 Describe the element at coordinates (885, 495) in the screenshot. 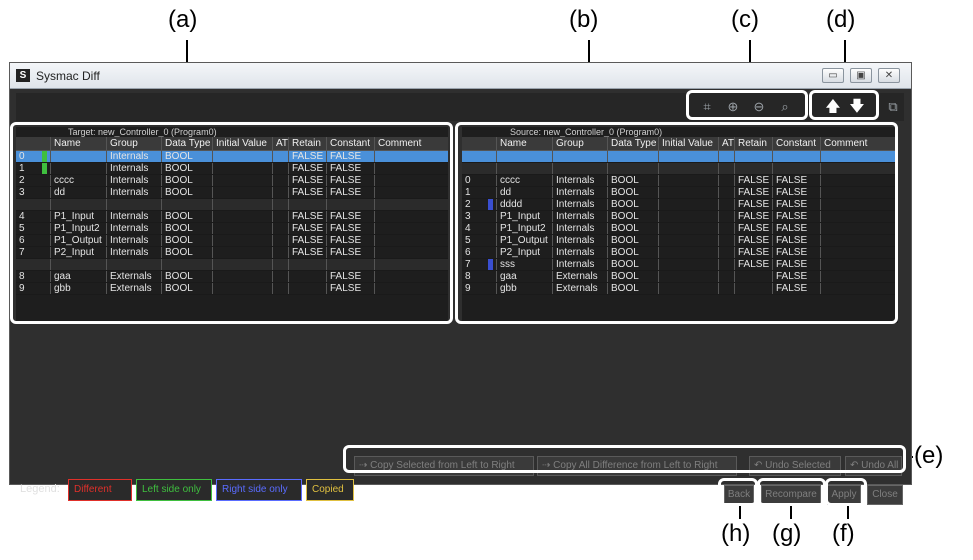

I see `close-button: Close` at that location.